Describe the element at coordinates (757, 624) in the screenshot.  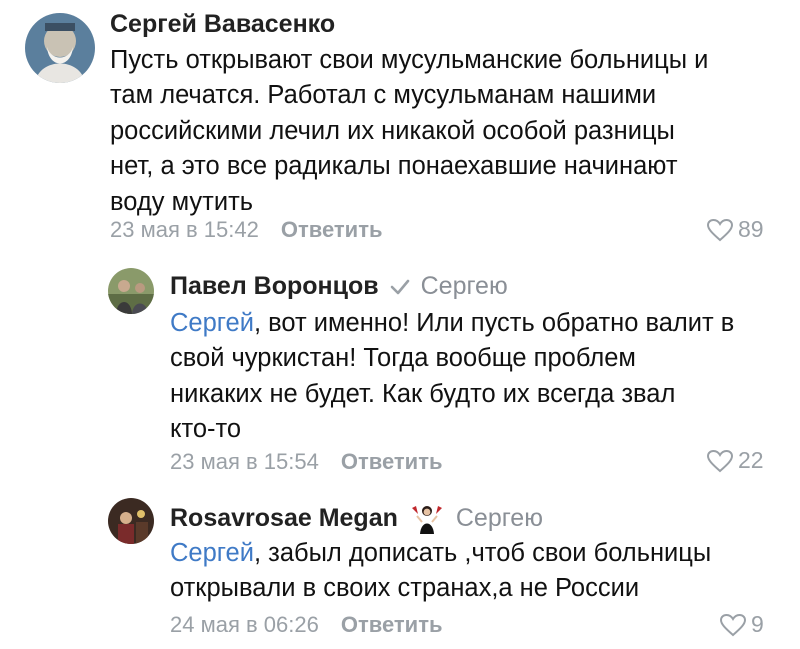
I see `like-count: 9` at that location.